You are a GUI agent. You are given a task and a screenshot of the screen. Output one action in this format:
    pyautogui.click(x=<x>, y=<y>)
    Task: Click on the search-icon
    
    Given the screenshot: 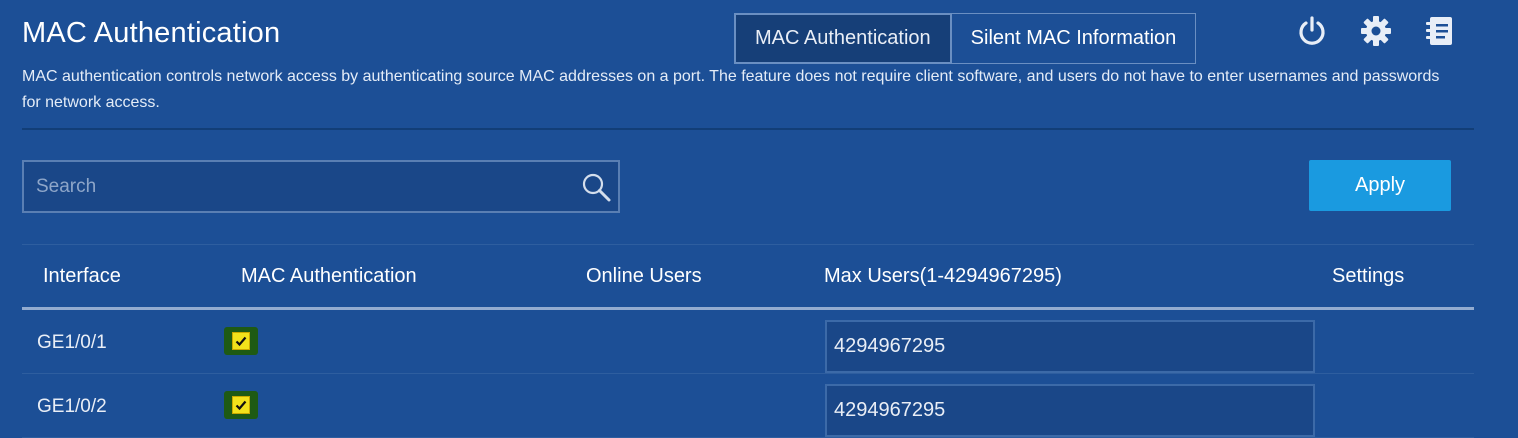 What is the action you would take?
    pyautogui.click(x=596, y=187)
    